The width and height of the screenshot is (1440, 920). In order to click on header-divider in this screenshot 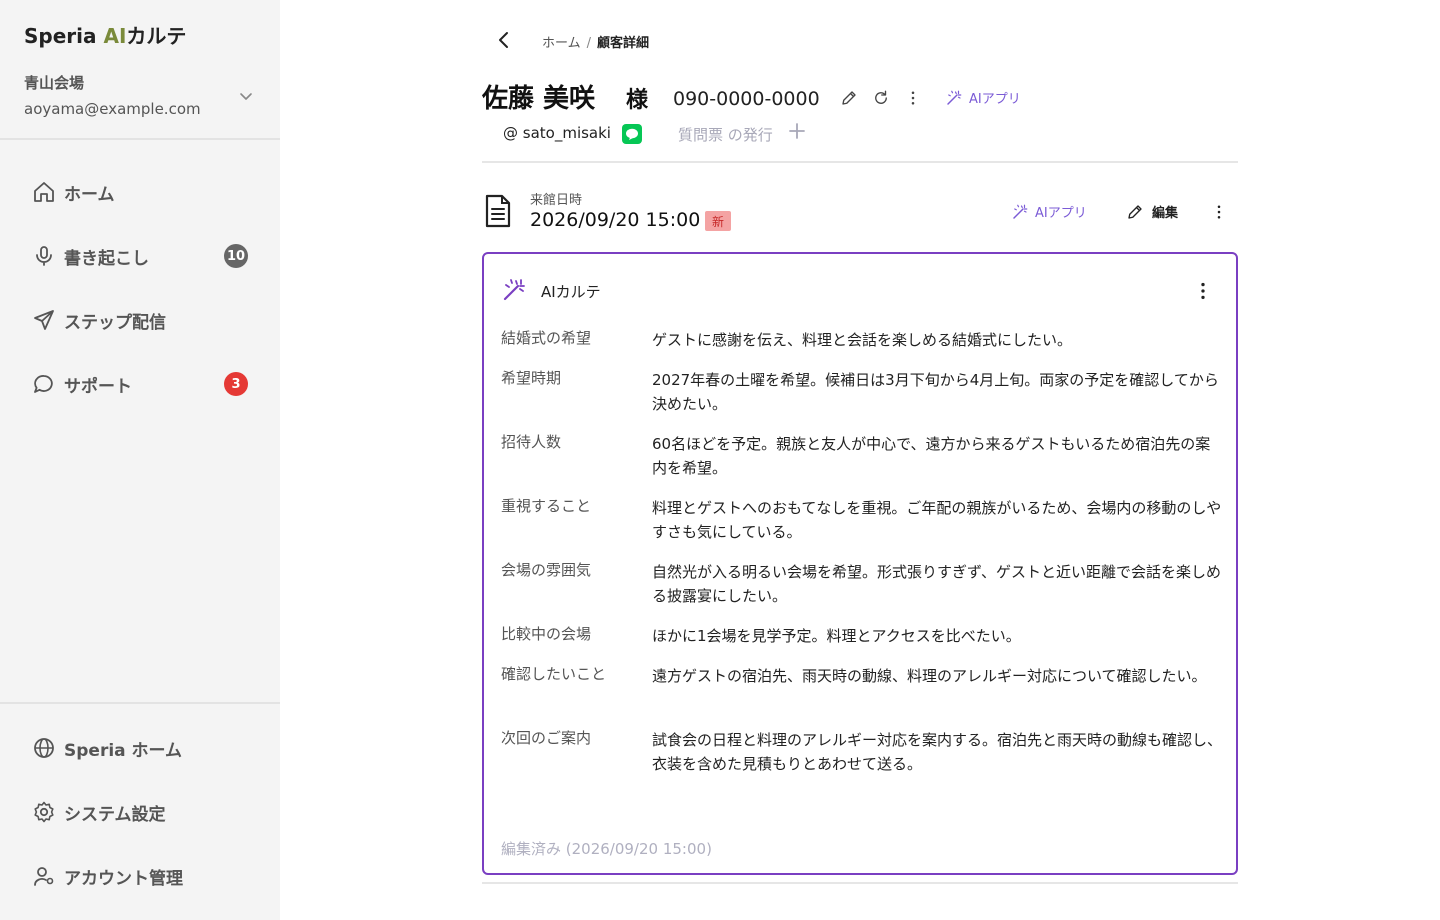, I will do `click(860, 162)`.